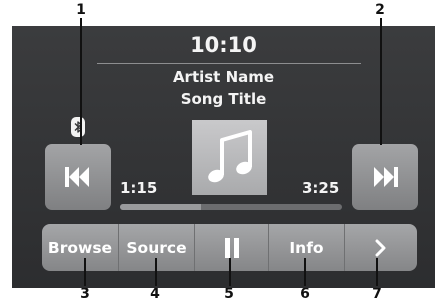 The width and height of the screenshot is (447, 302). I want to click on callout-6: 6, so click(305, 294).